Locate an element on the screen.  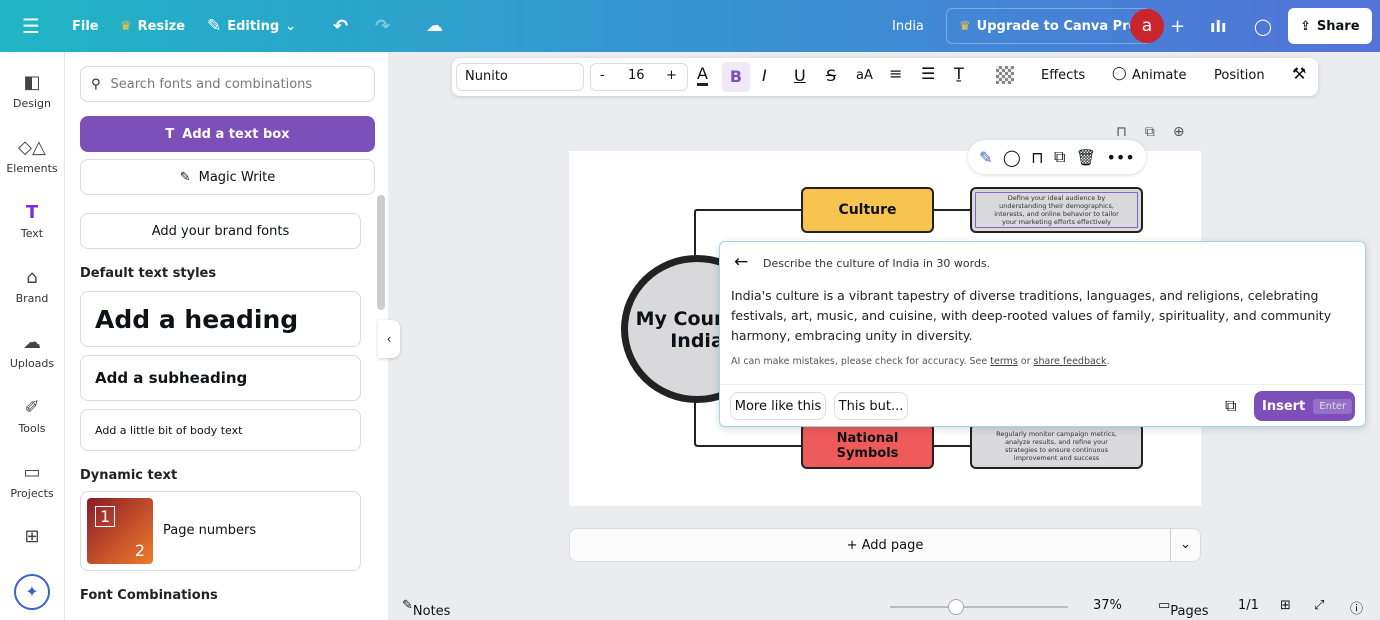
spacing-icon: Ṯ is located at coordinates (959, 73).